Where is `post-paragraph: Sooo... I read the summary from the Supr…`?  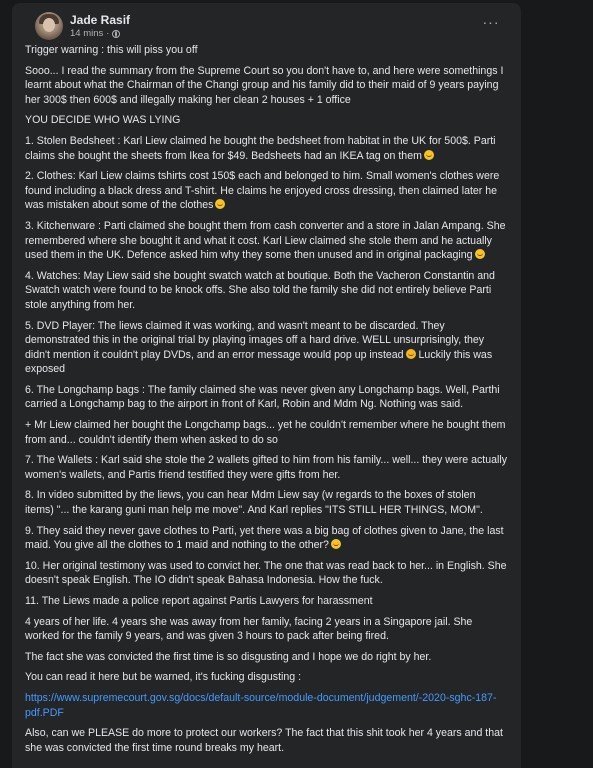 post-paragraph: Sooo... I read the summary from the Supr… is located at coordinates (264, 85).